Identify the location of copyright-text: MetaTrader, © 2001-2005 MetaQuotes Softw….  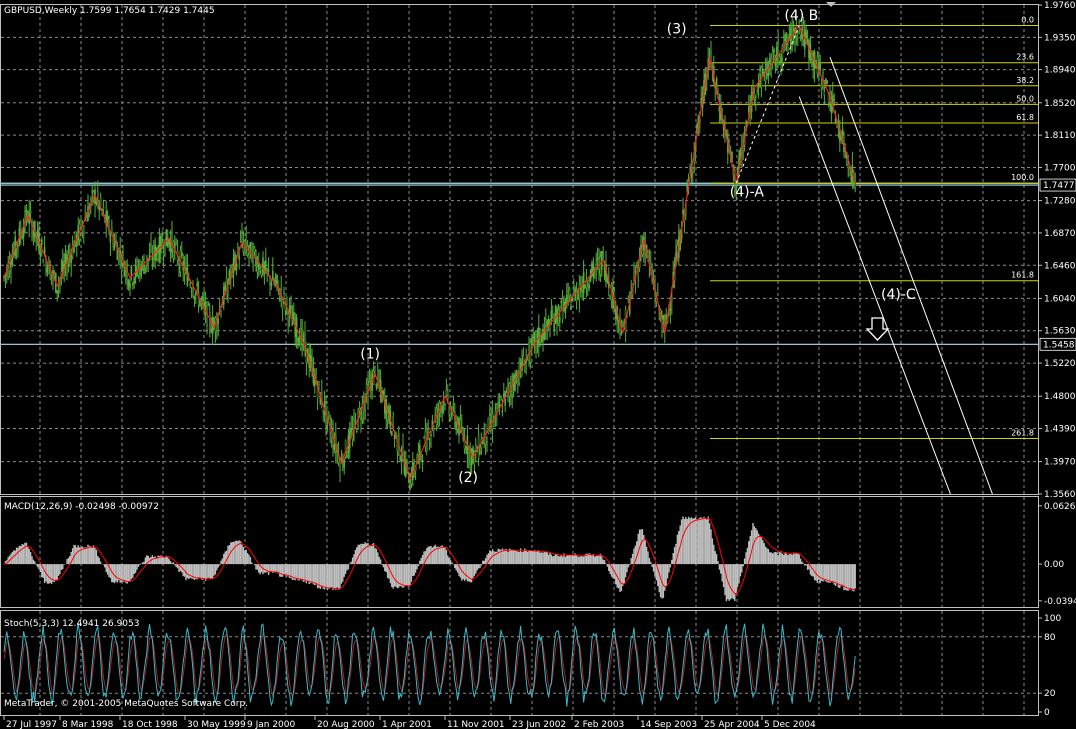
(126, 704).